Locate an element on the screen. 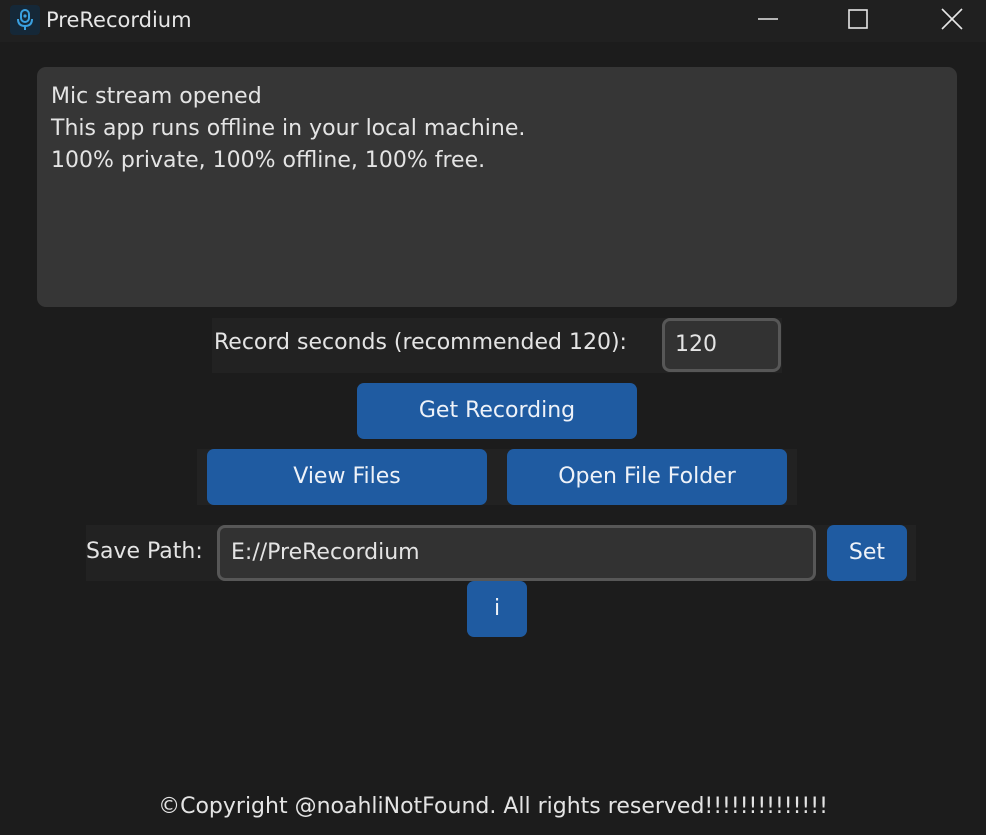 This screenshot has width=986, height=835. log-line: 100% private, 100% offline, 100% free. is located at coordinates (268, 160).